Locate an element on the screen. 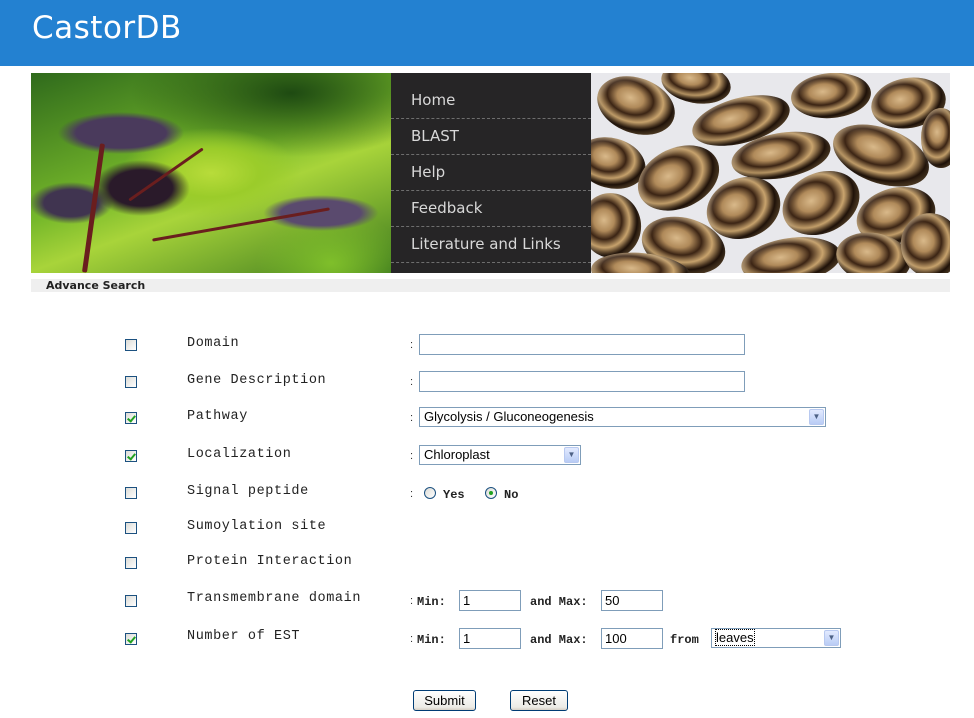 This screenshot has height=718, width=974. signal-peptide-yes-radio is located at coordinates (430, 493).